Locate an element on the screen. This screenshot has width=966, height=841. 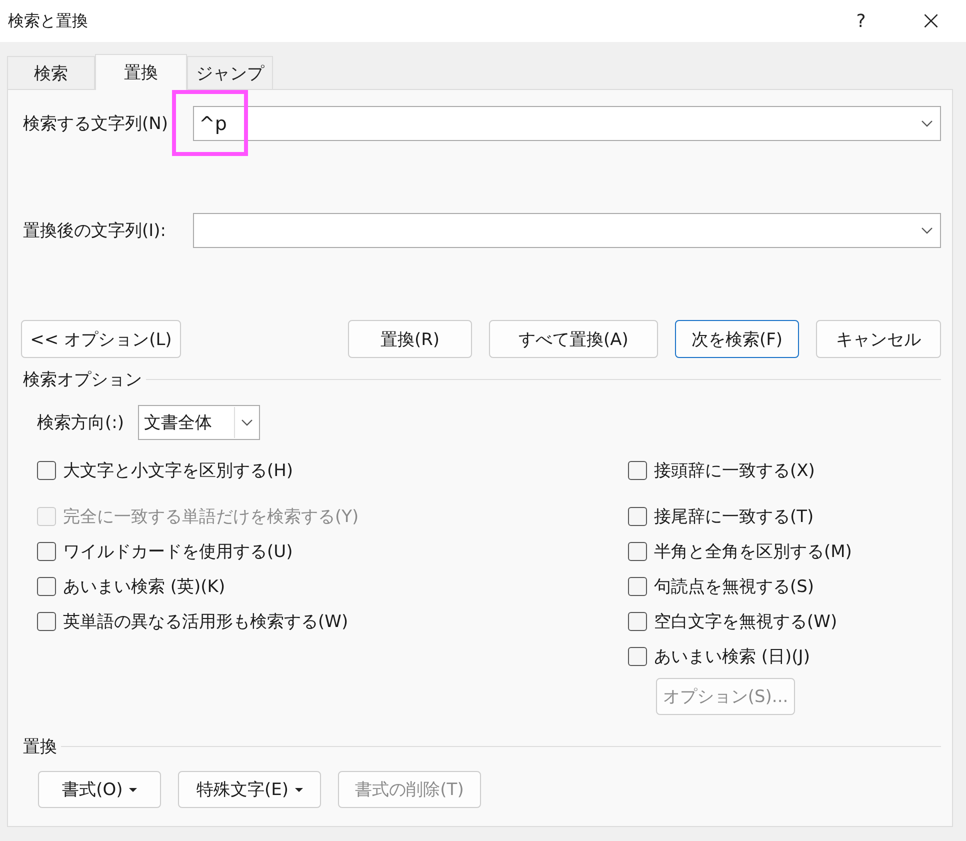
checkbox-option: 句読点を無視する(S) is located at coordinates (721, 586).